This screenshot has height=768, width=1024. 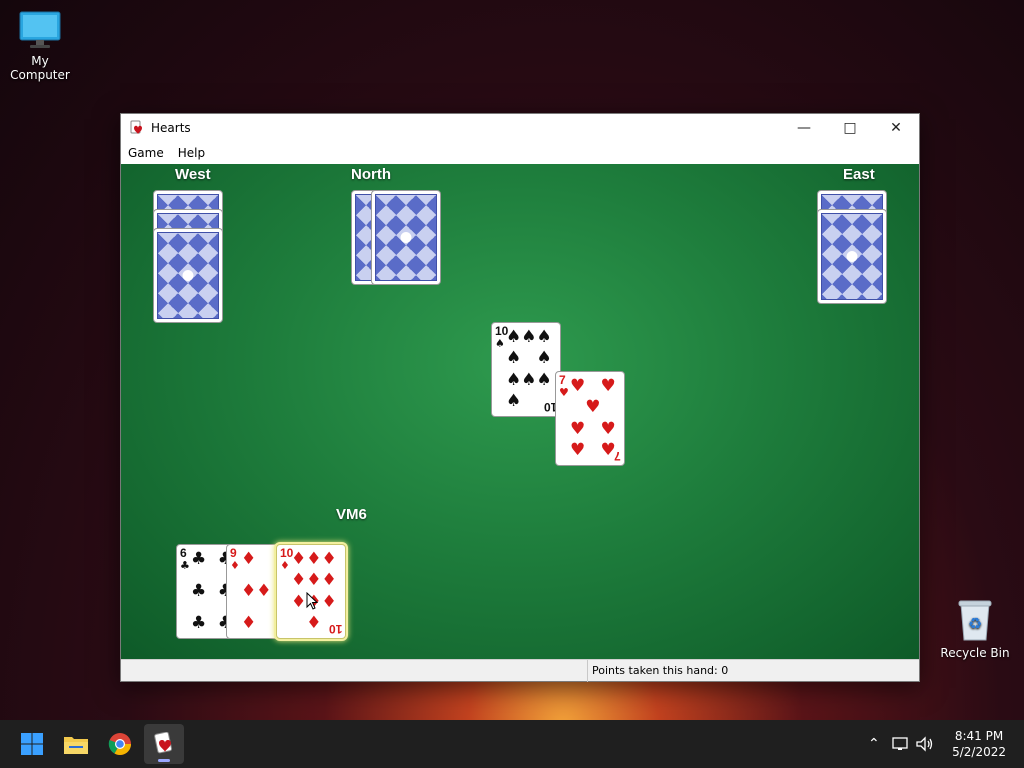 What do you see at coordinates (859, 174) in the screenshot?
I see `player-label-east: East` at bounding box center [859, 174].